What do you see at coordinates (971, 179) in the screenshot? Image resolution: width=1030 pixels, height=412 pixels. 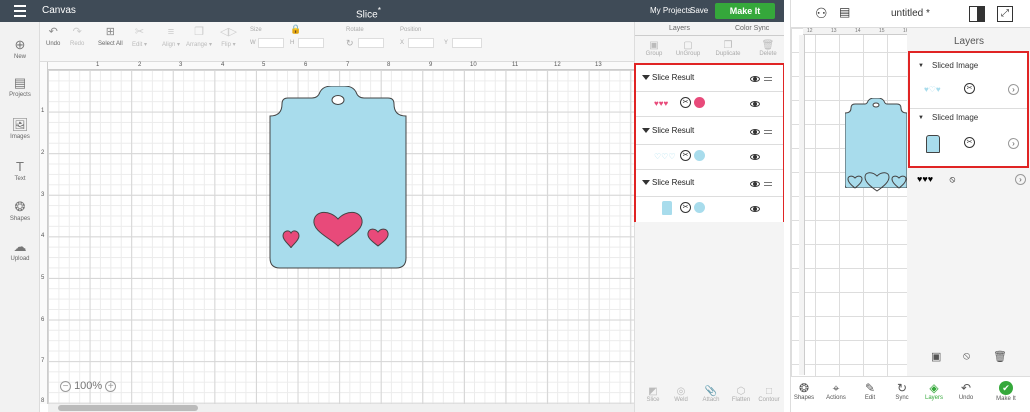 I see `hidden-layer-row: ♥♥♥ ⦸ ›` at bounding box center [971, 179].